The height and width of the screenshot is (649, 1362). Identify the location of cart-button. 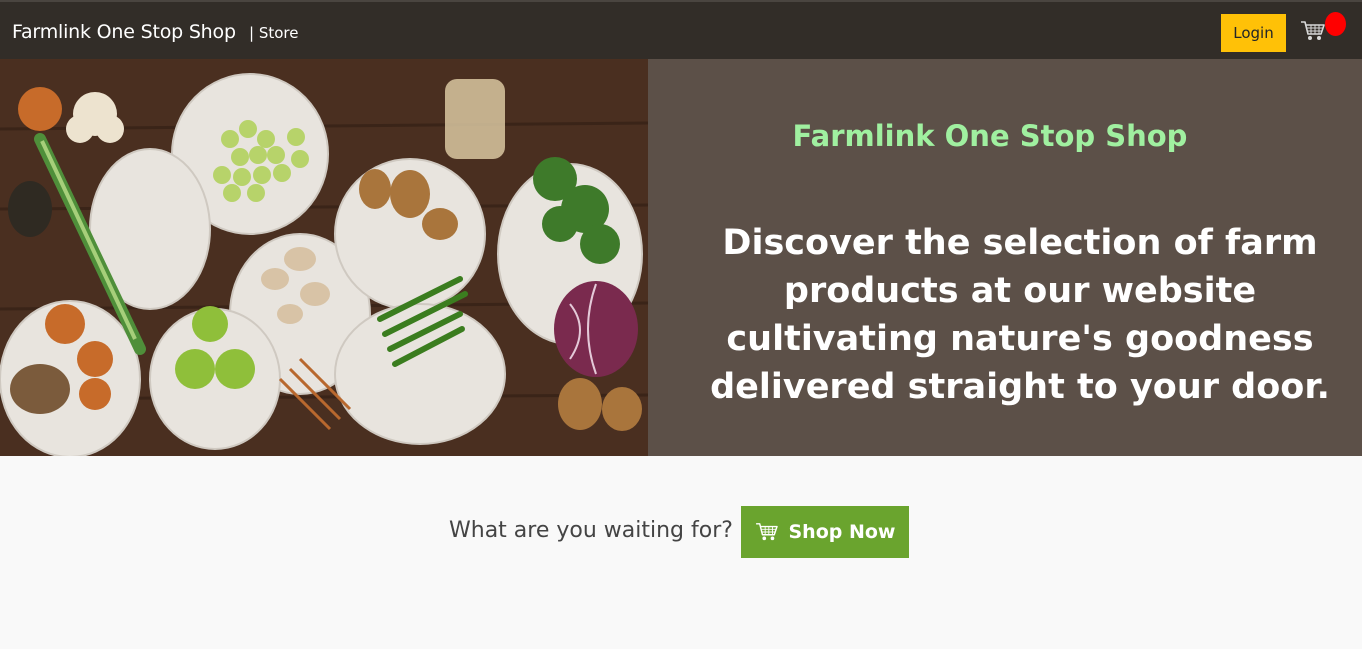
(1325, 30).